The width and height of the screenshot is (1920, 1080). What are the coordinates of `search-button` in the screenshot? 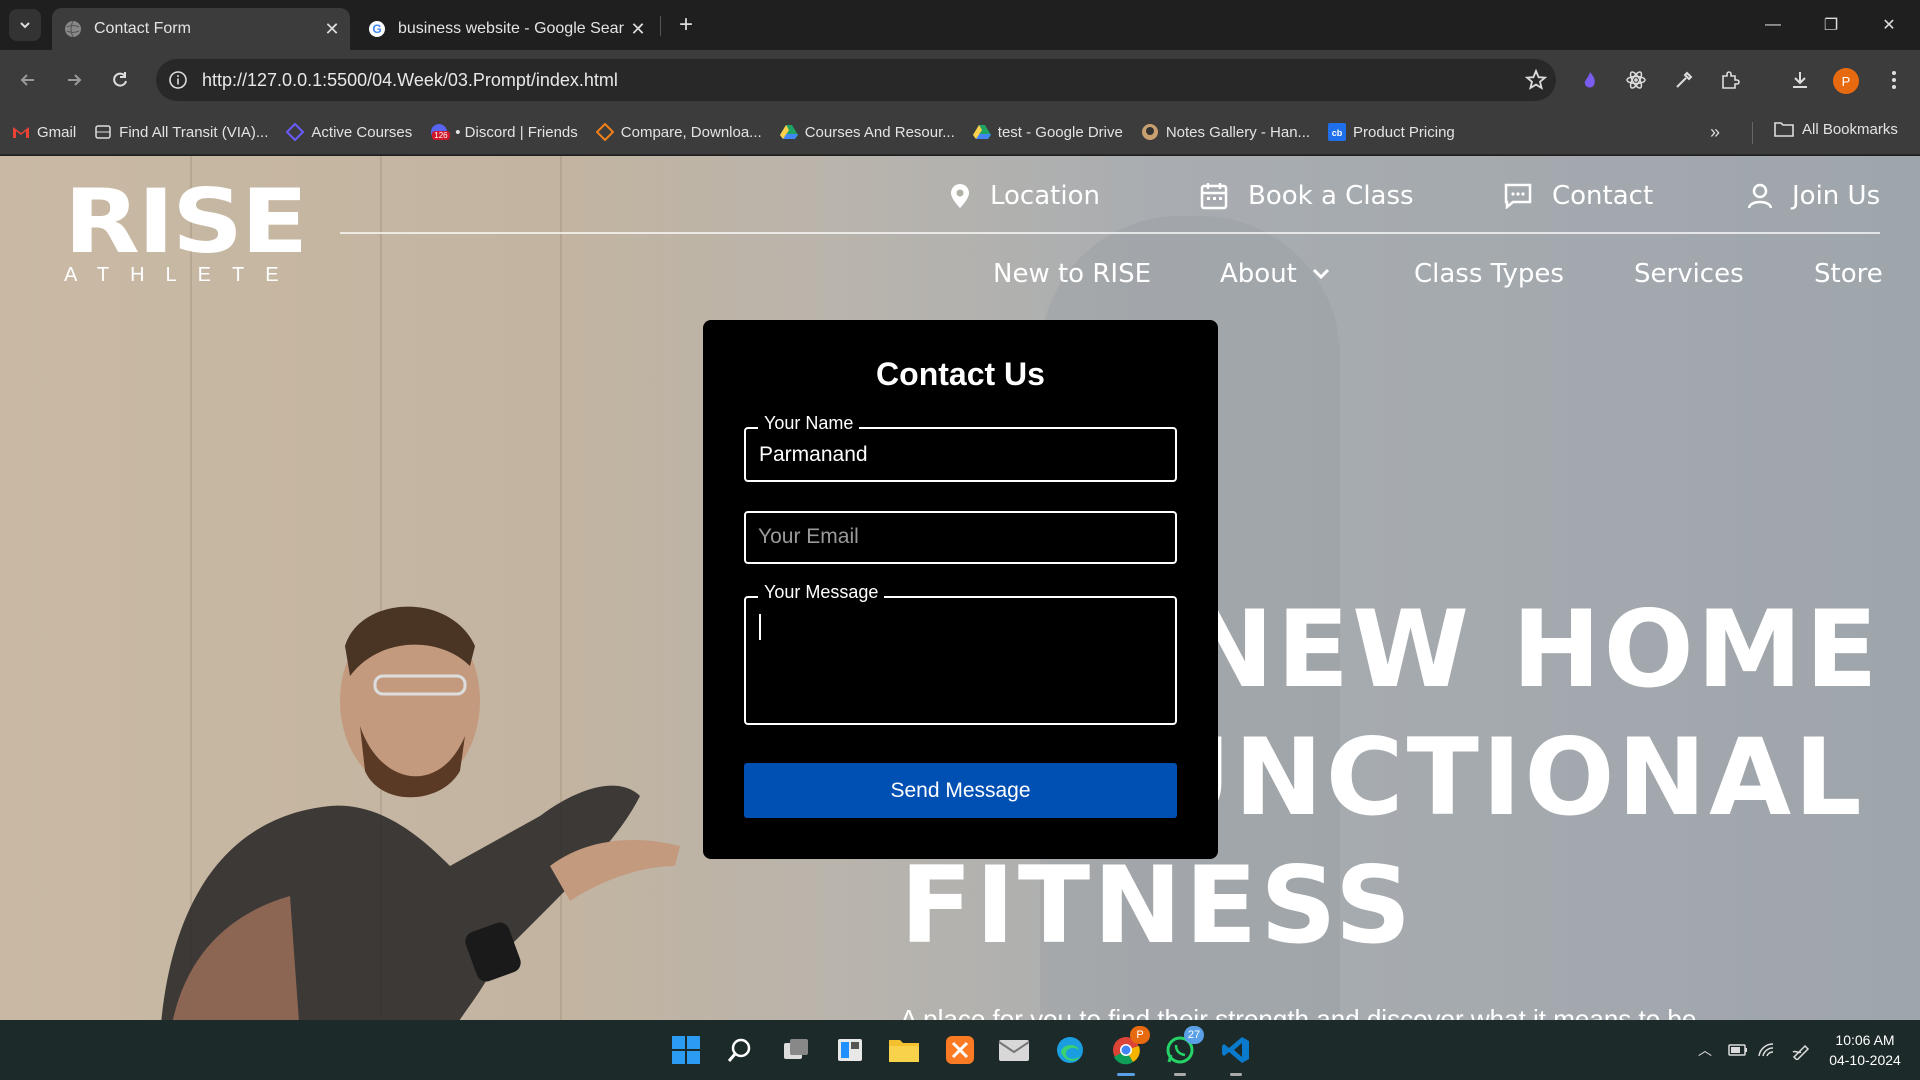 It's located at (740, 1050).